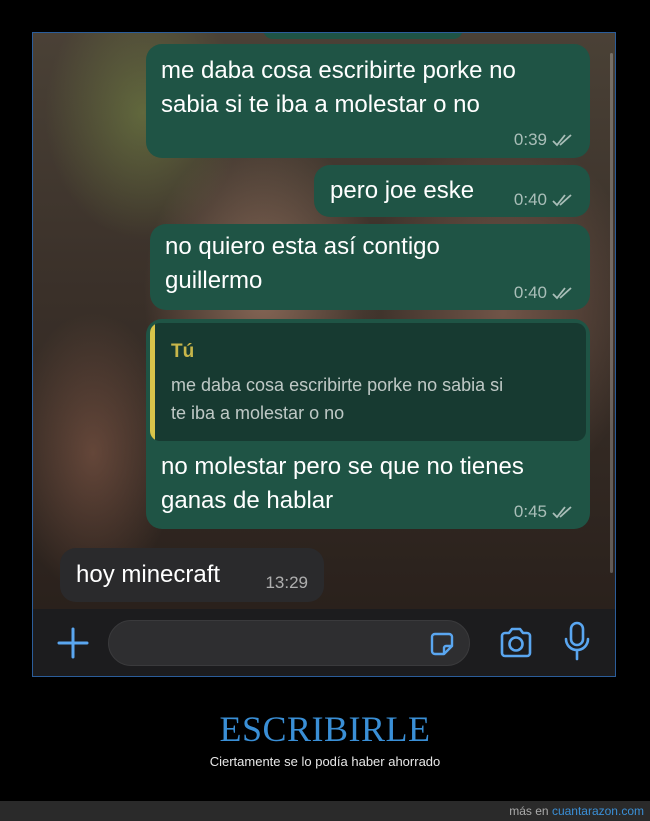  I want to click on footer-link: cuantarazon.com, so click(598, 811).